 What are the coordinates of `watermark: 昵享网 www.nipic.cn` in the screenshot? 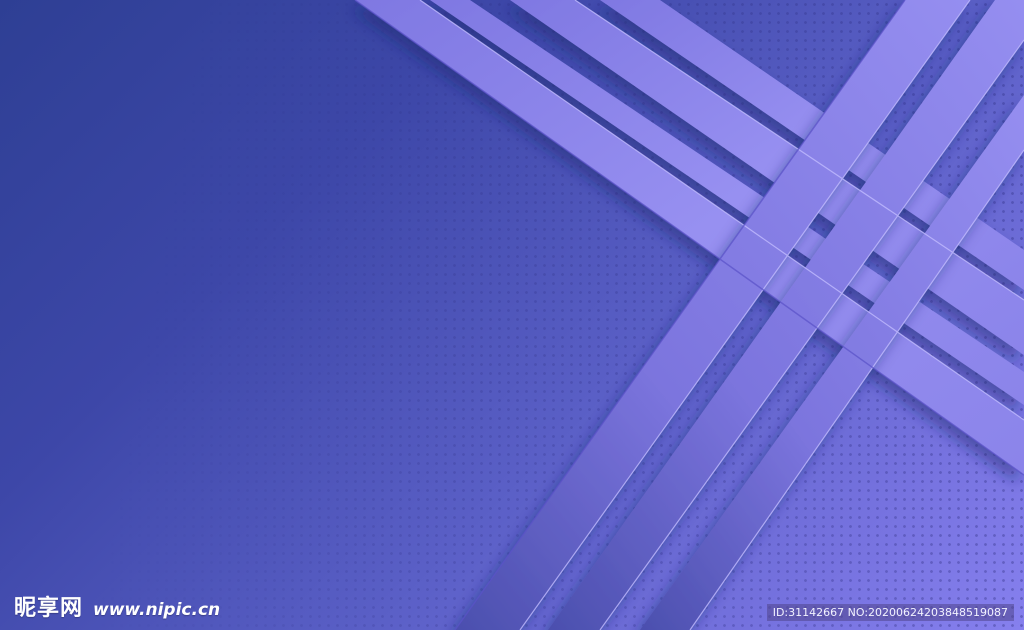 It's located at (117, 606).